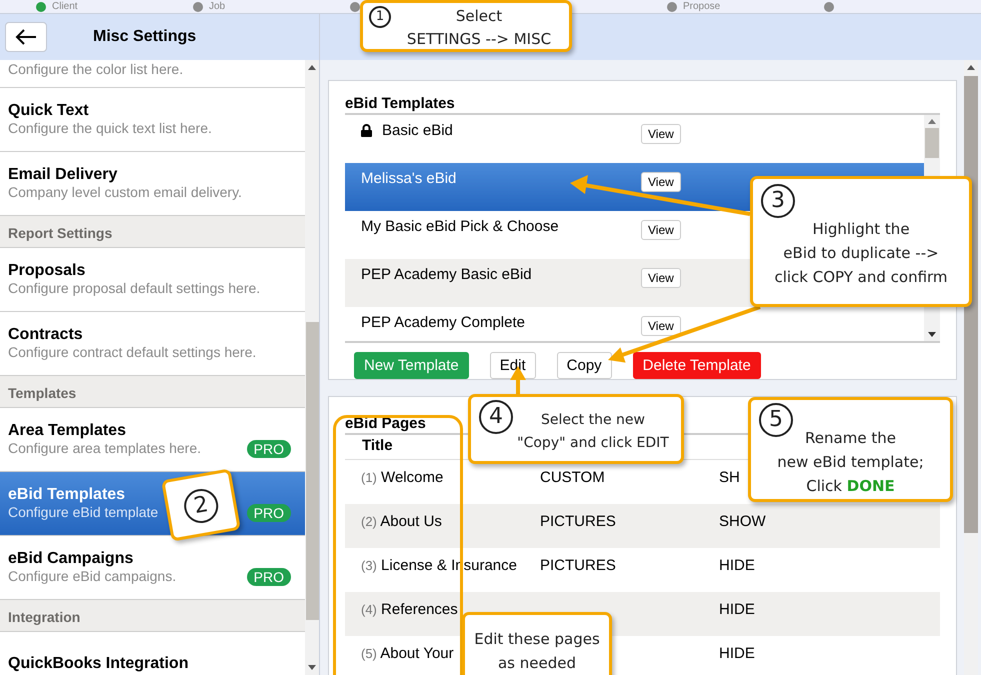 Image resolution: width=981 pixels, height=675 pixels. What do you see at coordinates (63, 175) in the screenshot?
I see `item-title: Email Delivery` at bounding box center [63, 175].